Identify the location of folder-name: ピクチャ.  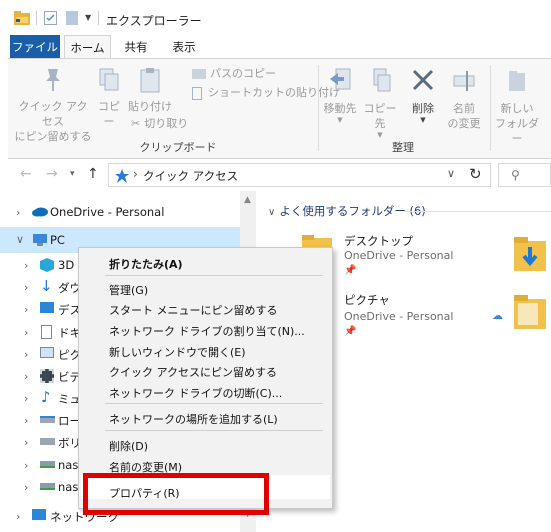
(367, 300).